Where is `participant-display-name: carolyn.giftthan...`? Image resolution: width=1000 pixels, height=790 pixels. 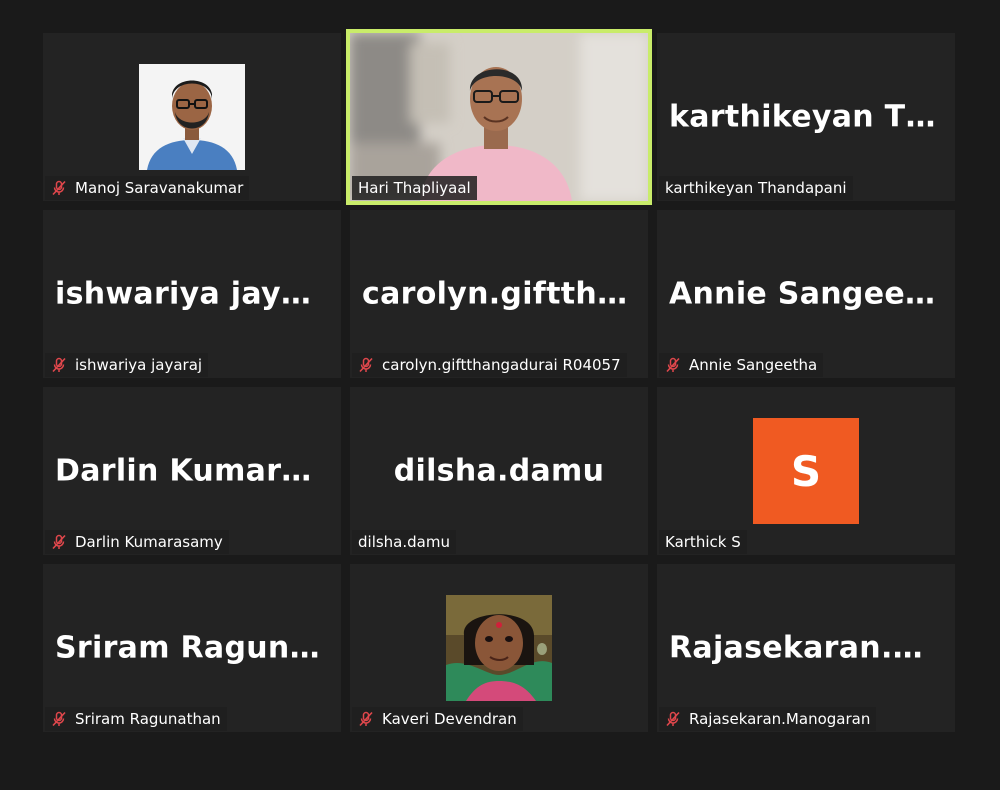
participant-display-name: carolyn.giftthan... is located at coordinates (505, 294).